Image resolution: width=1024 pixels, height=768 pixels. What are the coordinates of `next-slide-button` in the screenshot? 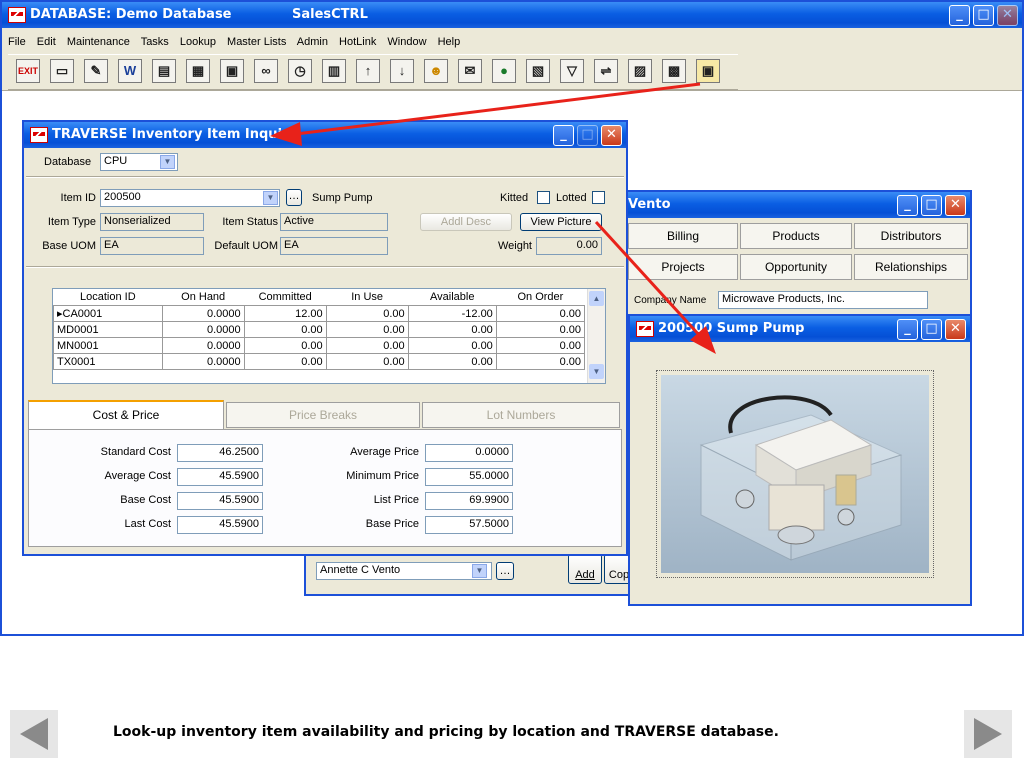 It's located at (988, 734).